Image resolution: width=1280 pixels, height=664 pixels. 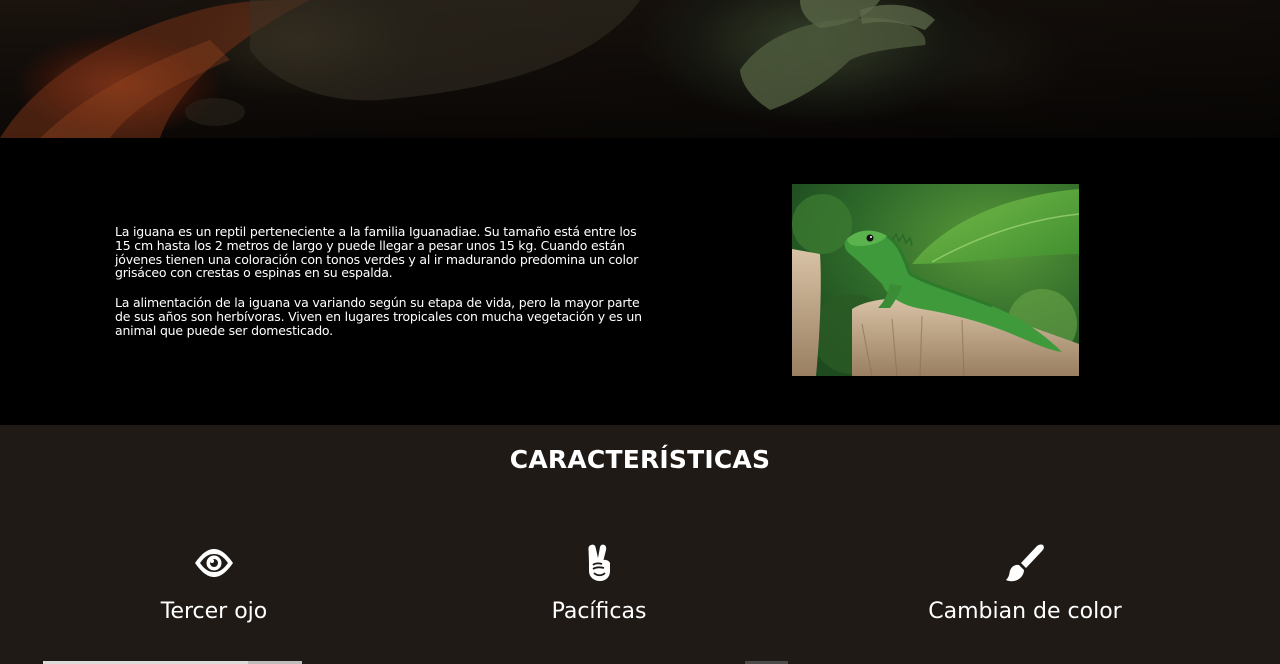 I want to click on feature-label: Pacíficas, so click(x=599, y=611).